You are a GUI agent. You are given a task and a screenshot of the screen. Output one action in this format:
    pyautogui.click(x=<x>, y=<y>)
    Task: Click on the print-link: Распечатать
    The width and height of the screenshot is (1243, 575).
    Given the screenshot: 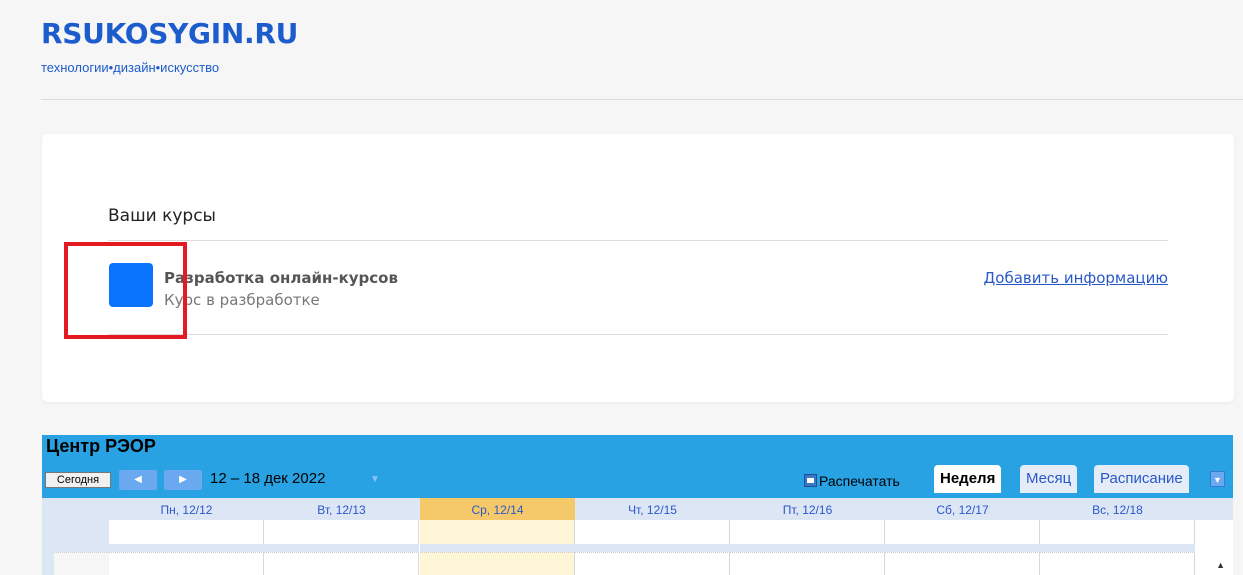 What is the action you would take?
    pyautogui.click(x=852, y=481)
    